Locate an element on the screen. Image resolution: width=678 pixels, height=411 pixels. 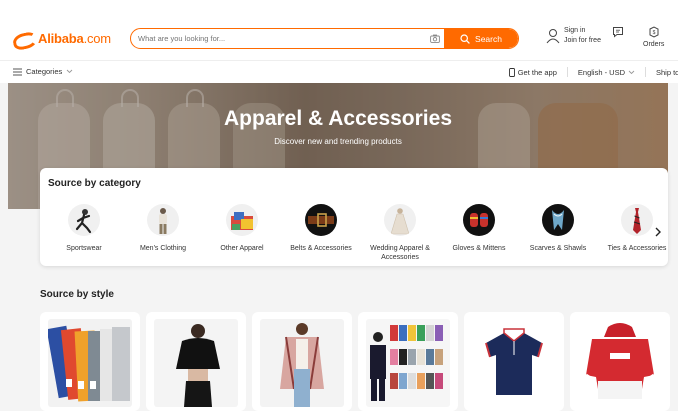
wedding-apparel-image is located at coordinates (400, 220).